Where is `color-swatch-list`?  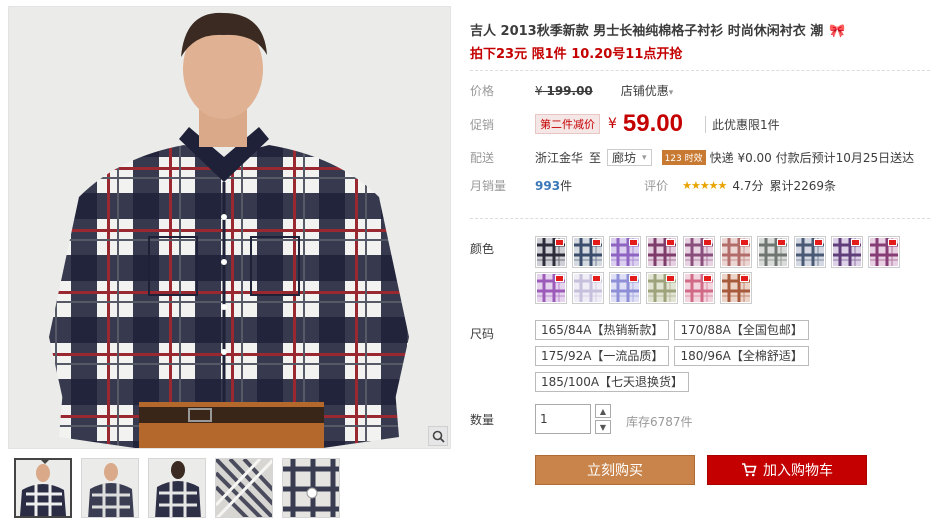
color-swatch-list is located at coordinates (730, 270).